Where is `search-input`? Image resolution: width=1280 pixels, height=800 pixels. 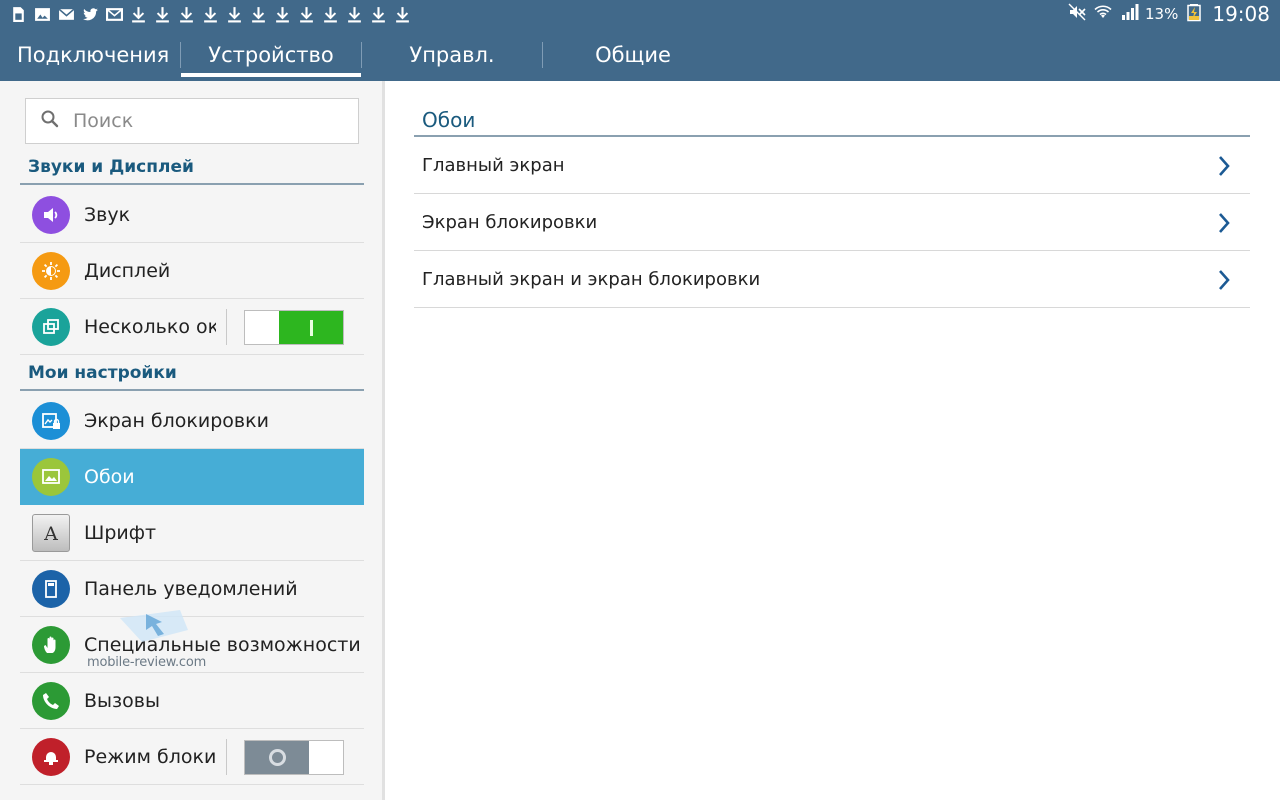 search-input is located at coordinates (208, 121).